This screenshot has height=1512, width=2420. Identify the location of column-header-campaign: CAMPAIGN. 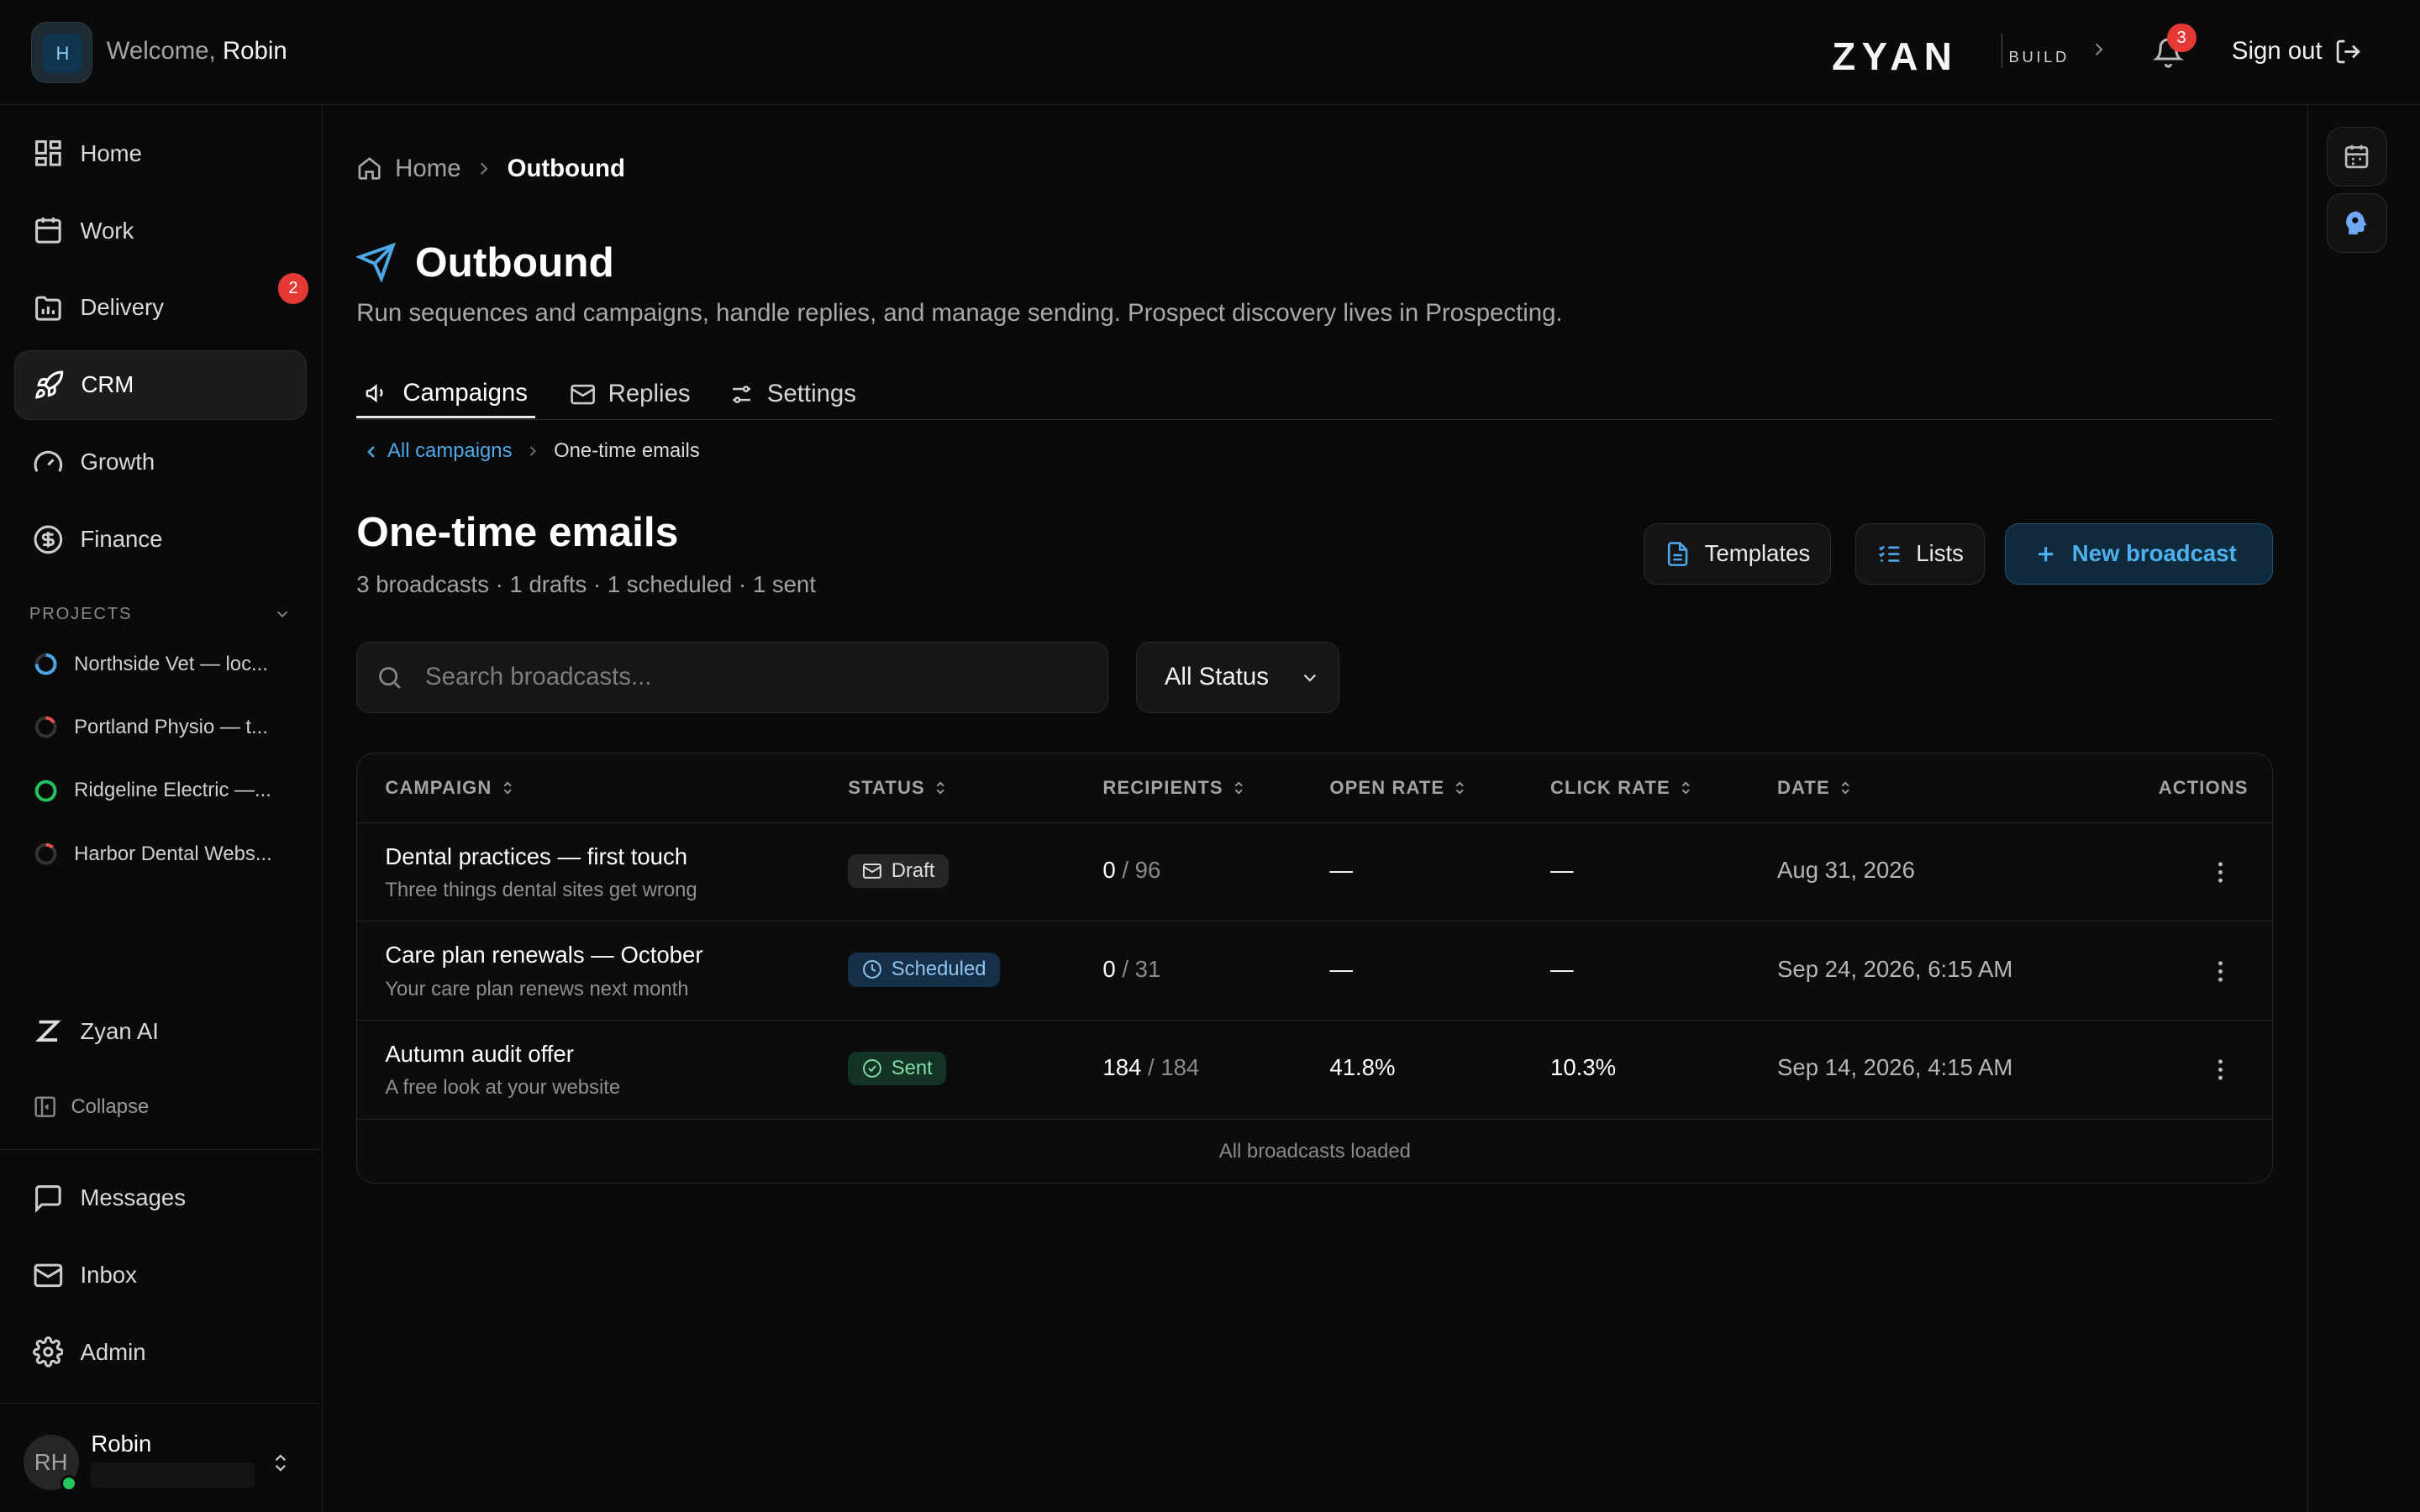
(450, 788).